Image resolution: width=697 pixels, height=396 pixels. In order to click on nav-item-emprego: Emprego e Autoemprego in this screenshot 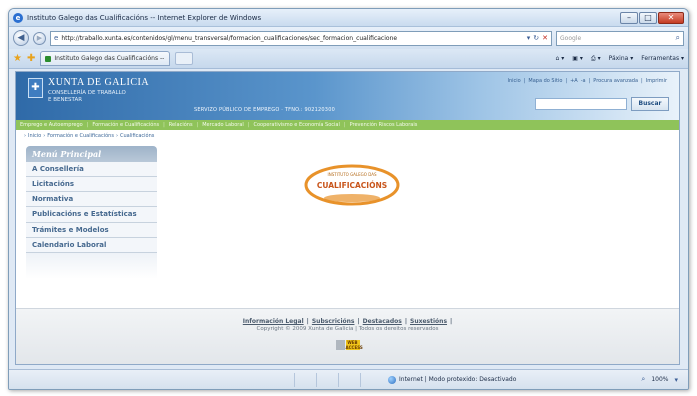, I will do `click(51, 125)`.